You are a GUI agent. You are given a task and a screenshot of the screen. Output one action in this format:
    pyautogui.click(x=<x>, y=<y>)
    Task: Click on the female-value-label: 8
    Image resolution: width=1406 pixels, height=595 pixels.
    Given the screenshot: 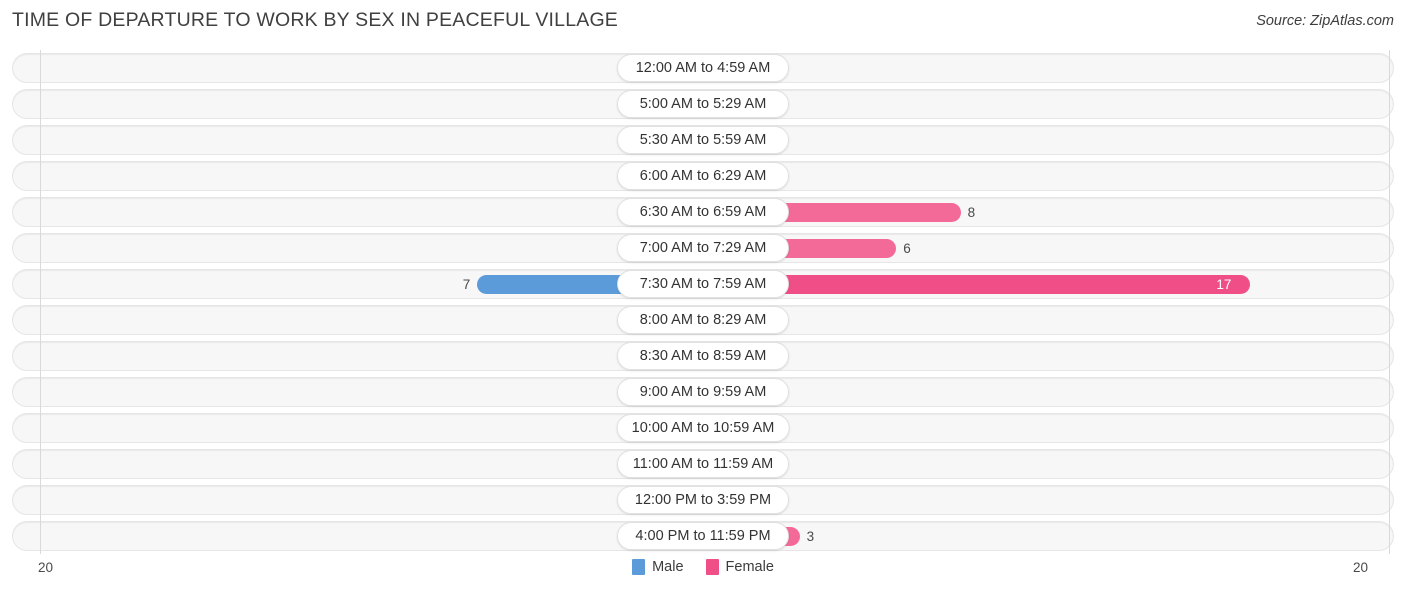 What is the action you would take?
    pyautogui.click(x=971, y=212)
    